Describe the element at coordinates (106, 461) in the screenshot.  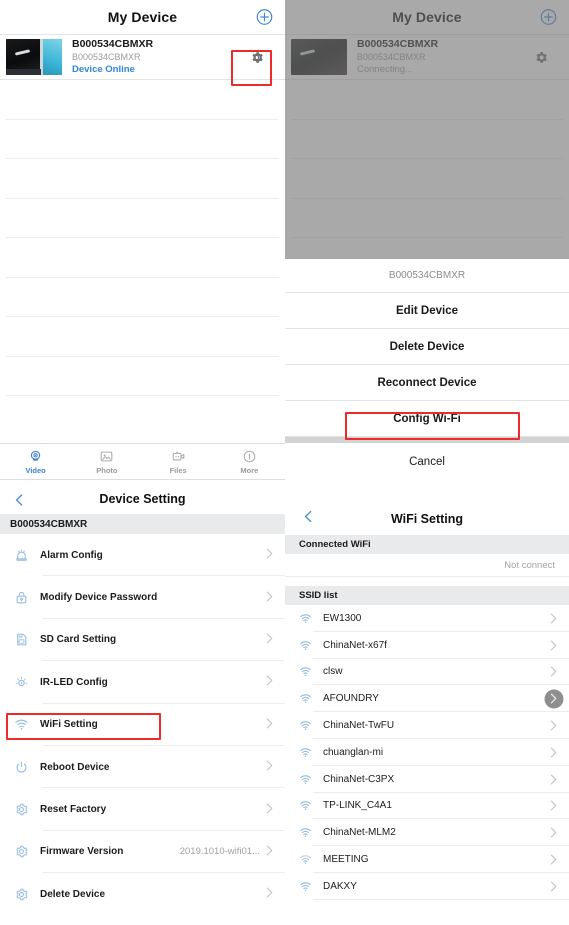
I see `tab-photo: Photo` at that location.